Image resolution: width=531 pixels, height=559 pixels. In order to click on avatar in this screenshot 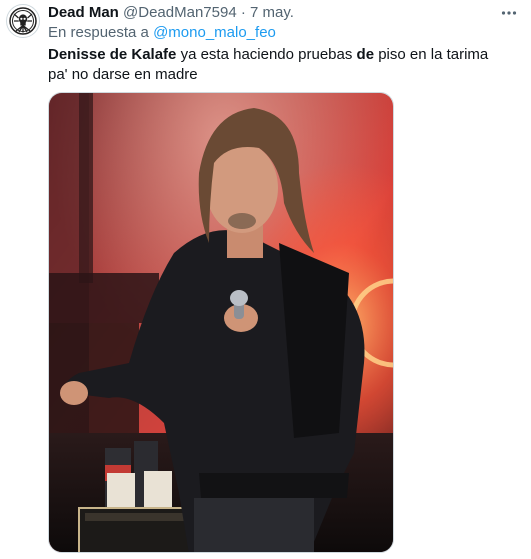, I will do `click(23, 21)`.